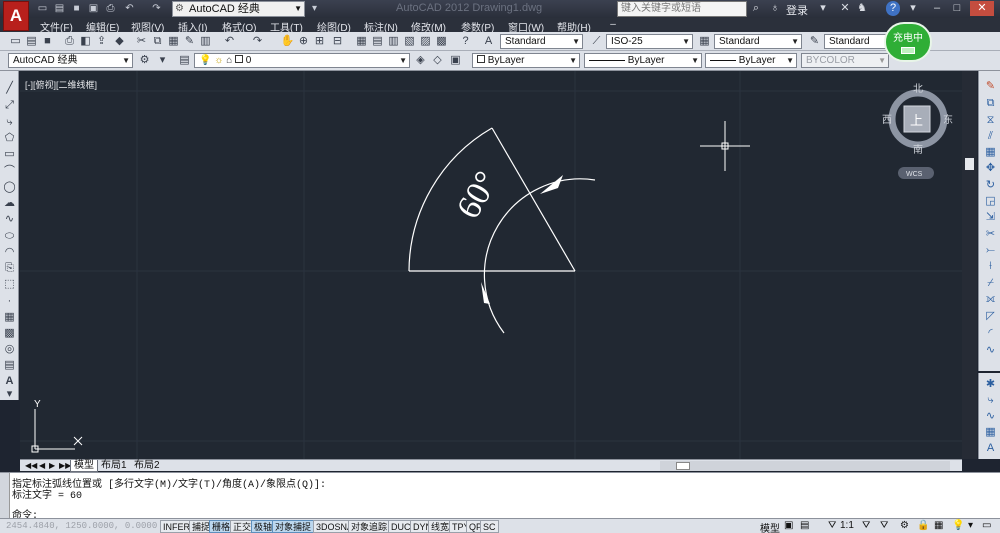 The image size is (1000, 533). Describe the element at coordinates (832, 525) in the screenshot. I see `annotation-scale-icon: ⛛` at that location.